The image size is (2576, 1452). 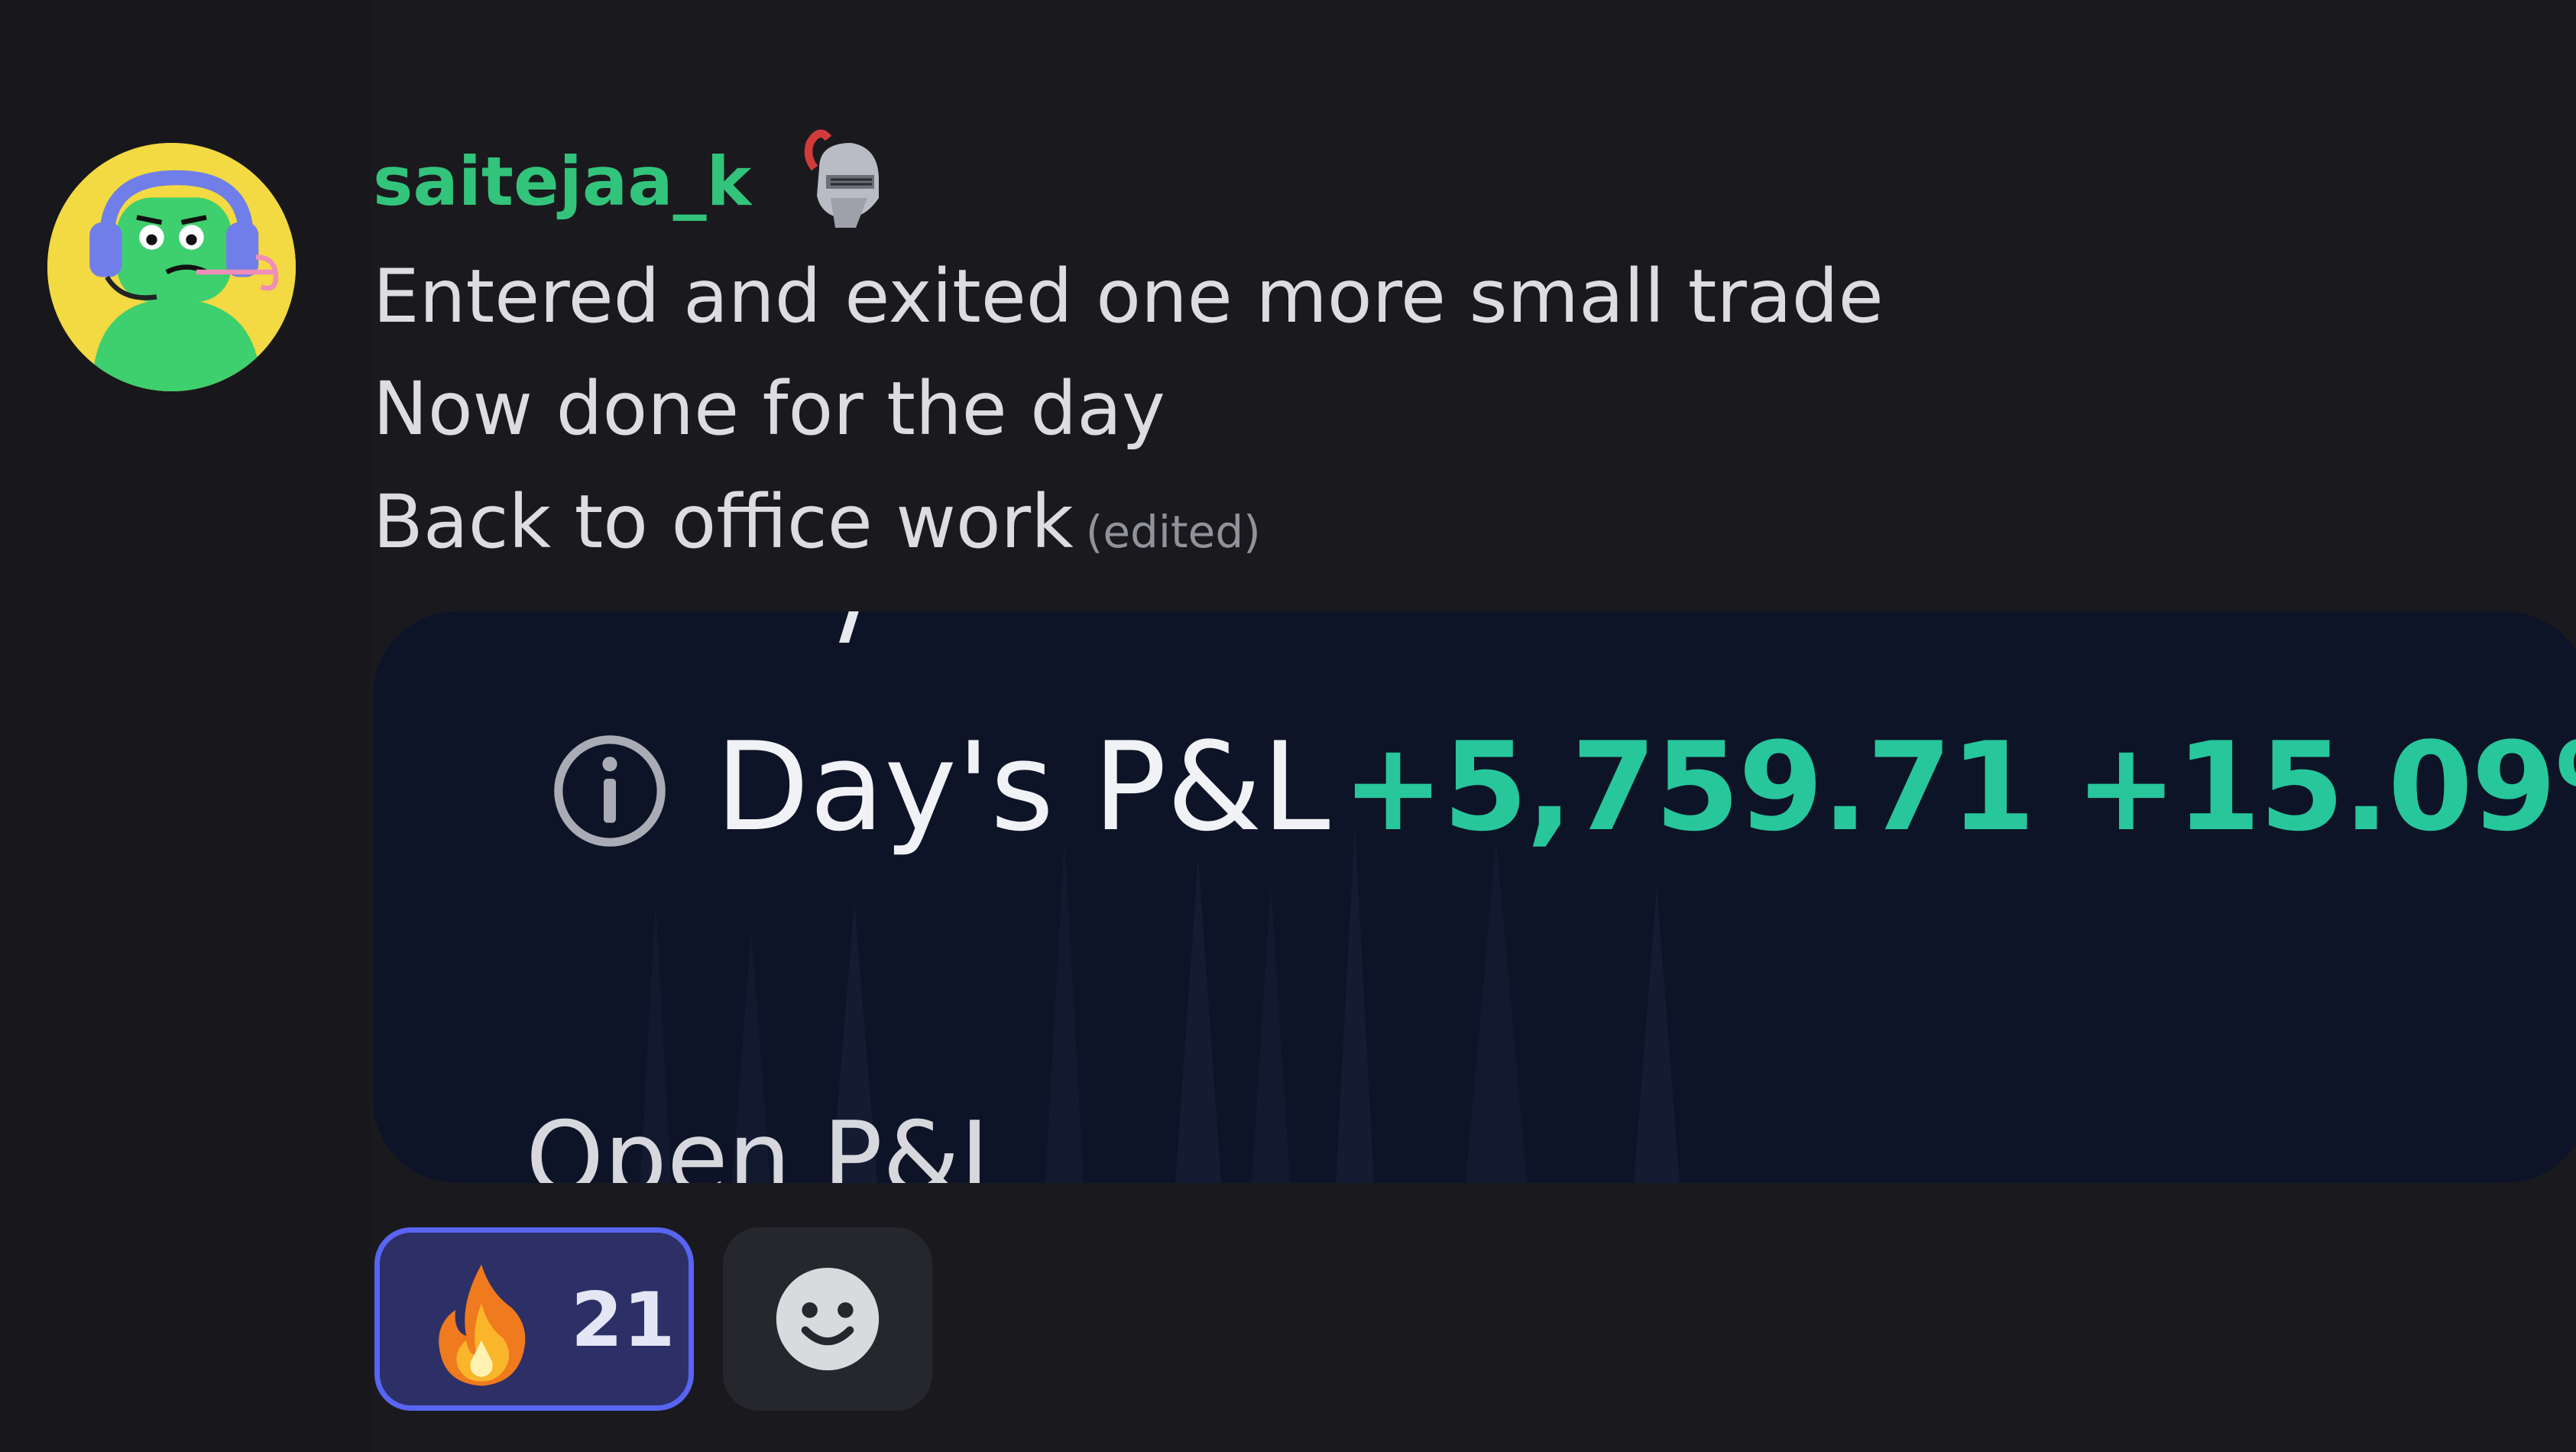 What do you see at coordinates (771, 1141) in the screenshot?
I see `open-pnl-label: Open P&L` at bounding box center [771, 1141].